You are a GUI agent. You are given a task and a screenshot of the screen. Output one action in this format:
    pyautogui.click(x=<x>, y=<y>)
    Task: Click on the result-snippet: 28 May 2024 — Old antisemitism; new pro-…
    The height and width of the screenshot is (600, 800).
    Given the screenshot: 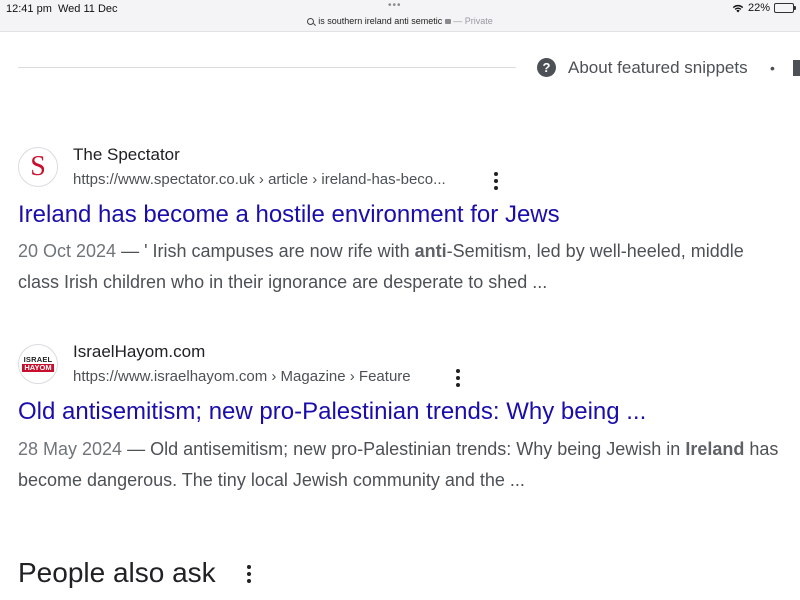 What is the action you would take?
    pyautogui.click(x=403, y=465)
    